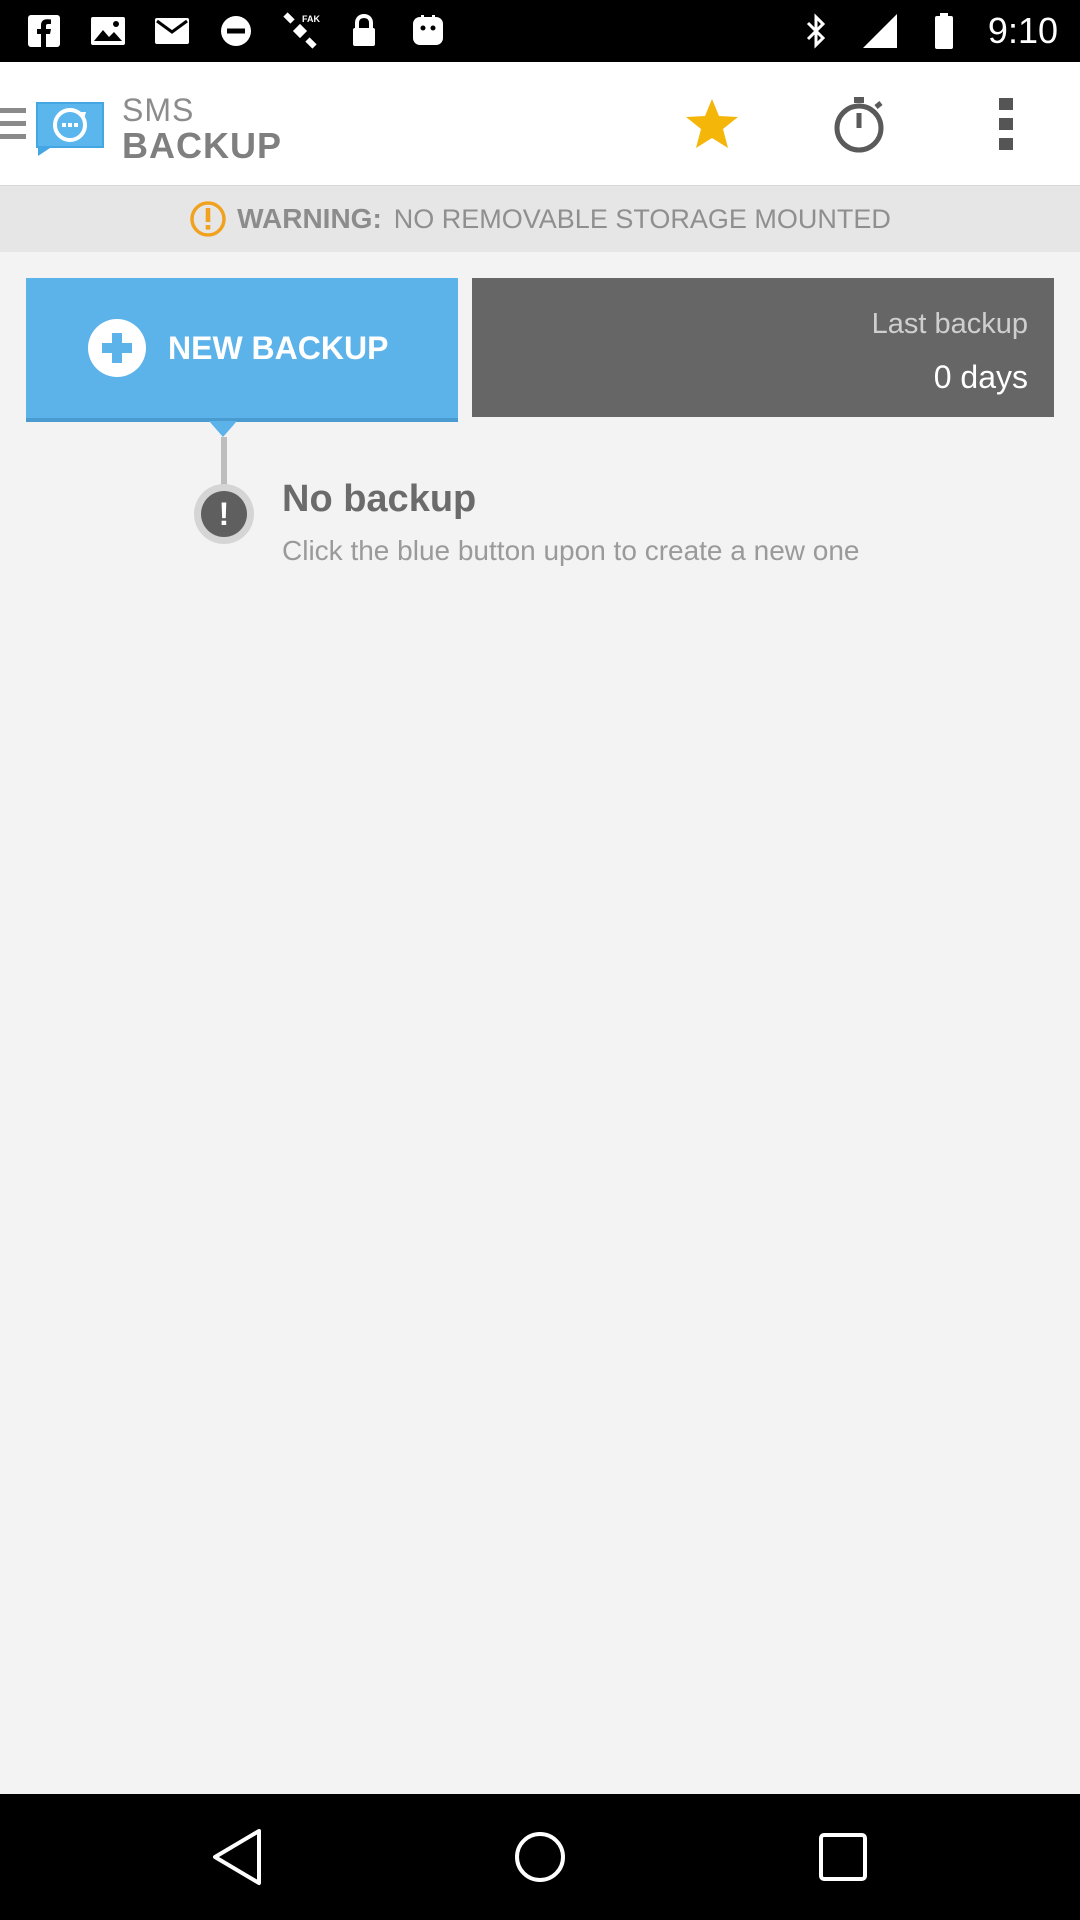 Image resolution: width=1080 pixels, height=1920 pixels. What do you see at coordinates (158, 110) in the screenshot?
I see `app-title-line1: SMS` at bounding box center [158, 110].